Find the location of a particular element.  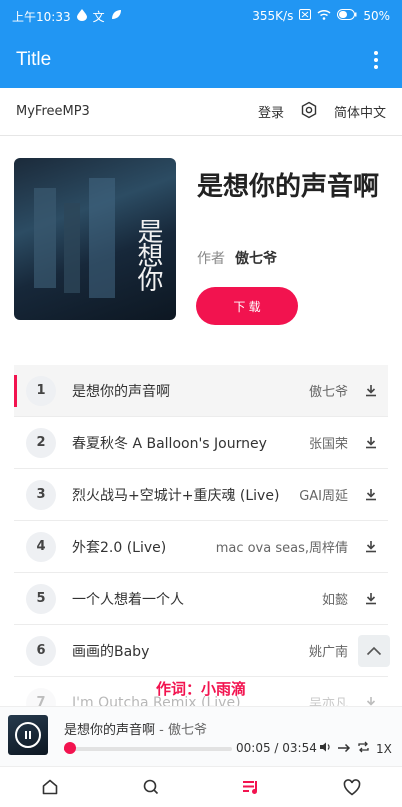

song-artist: mac ova seas,周梓倩 is located at coordinates (282, 546).